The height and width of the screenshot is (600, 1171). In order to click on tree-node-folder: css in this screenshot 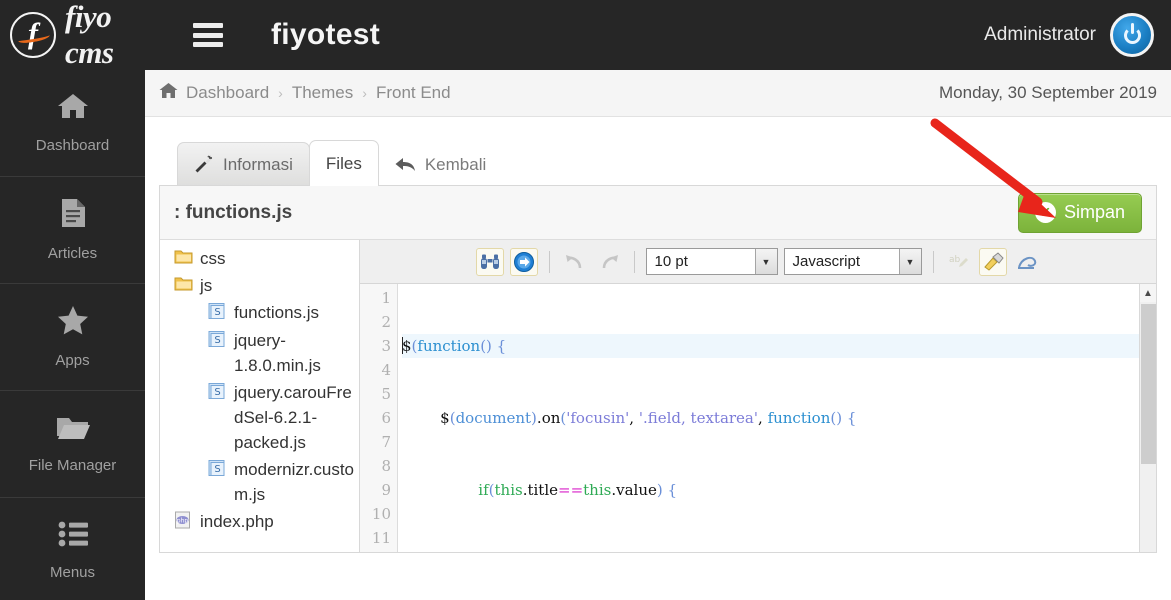, I will do `click(266, 258)`.